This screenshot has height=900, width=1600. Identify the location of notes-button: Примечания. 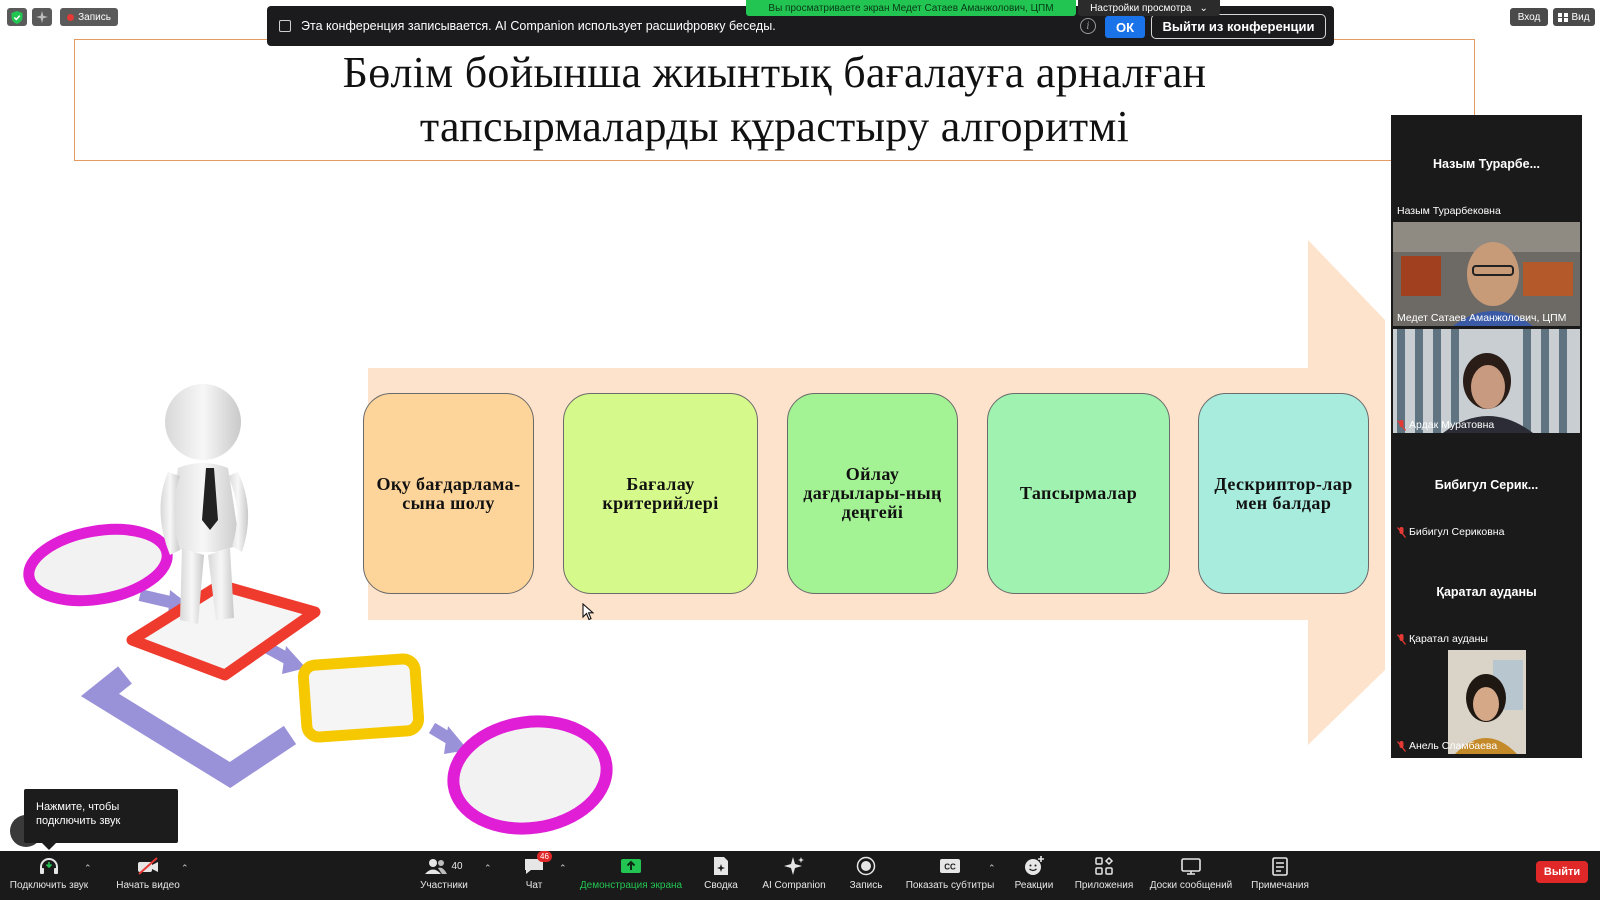
(1280, 876).